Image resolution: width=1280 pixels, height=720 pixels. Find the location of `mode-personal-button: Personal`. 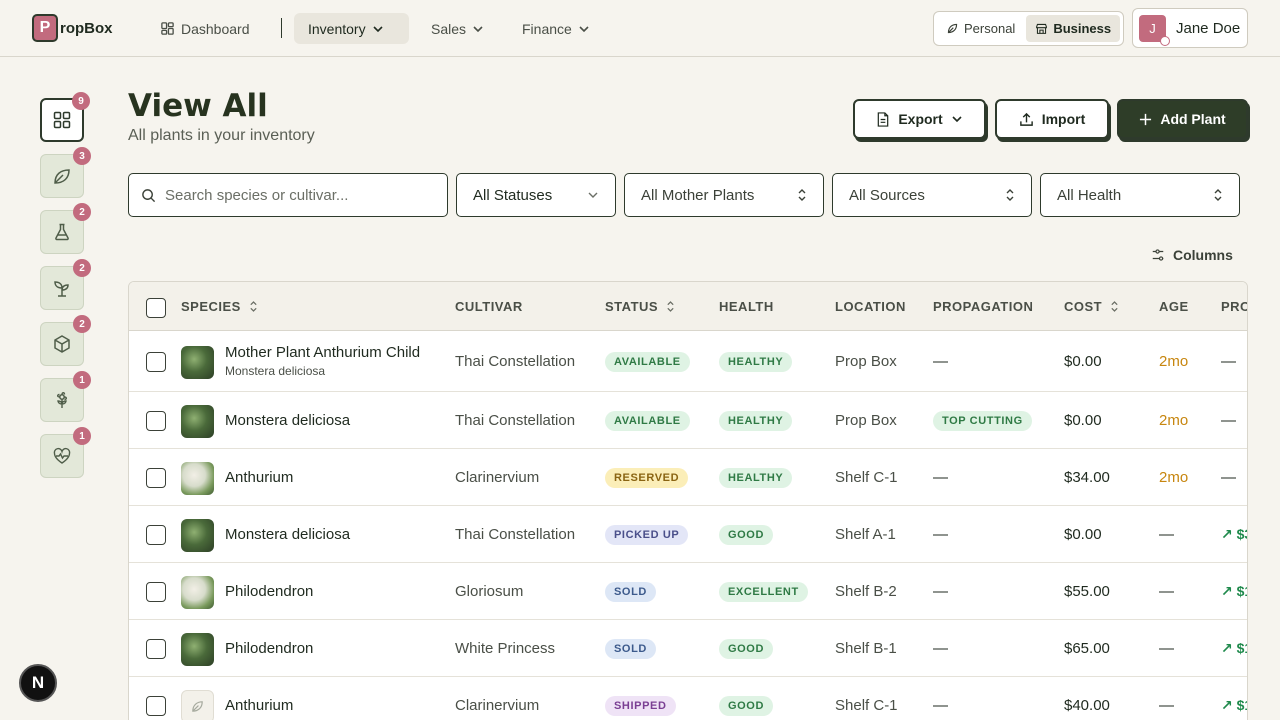

mode-personal-button: Personal is located at coordinates (980, 28).